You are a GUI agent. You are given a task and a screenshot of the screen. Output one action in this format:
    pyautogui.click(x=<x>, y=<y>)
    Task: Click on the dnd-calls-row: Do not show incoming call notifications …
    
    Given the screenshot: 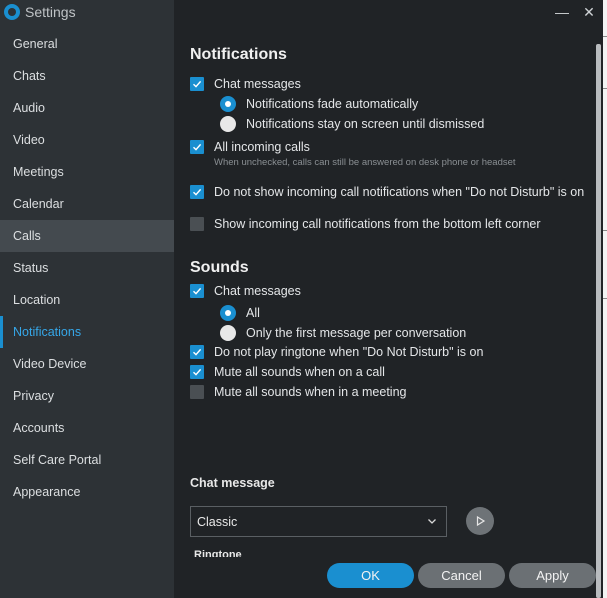 What is the action you would take?
    pyautogui.click(x=387, y=192)
    